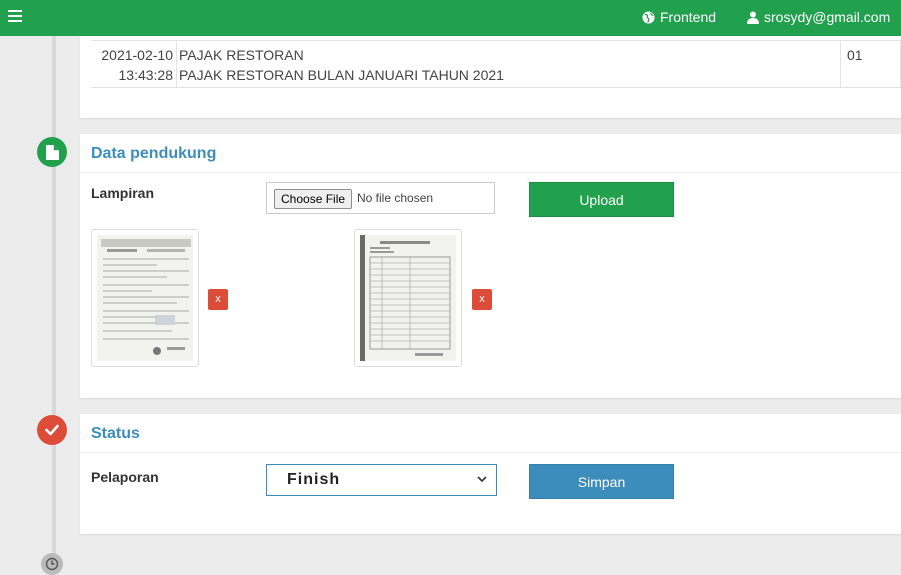 Image resolution: width=901 pixels, height=575 pixels. I want to click on hamburger-menu-icon, so click(15, 16).